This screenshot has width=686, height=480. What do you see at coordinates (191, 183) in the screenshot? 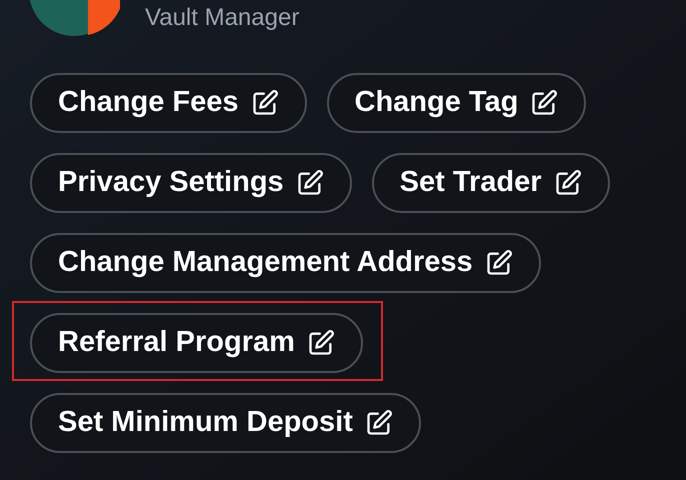
I see `edit-button: Privacy Settings` at bounding box center [191, 183].